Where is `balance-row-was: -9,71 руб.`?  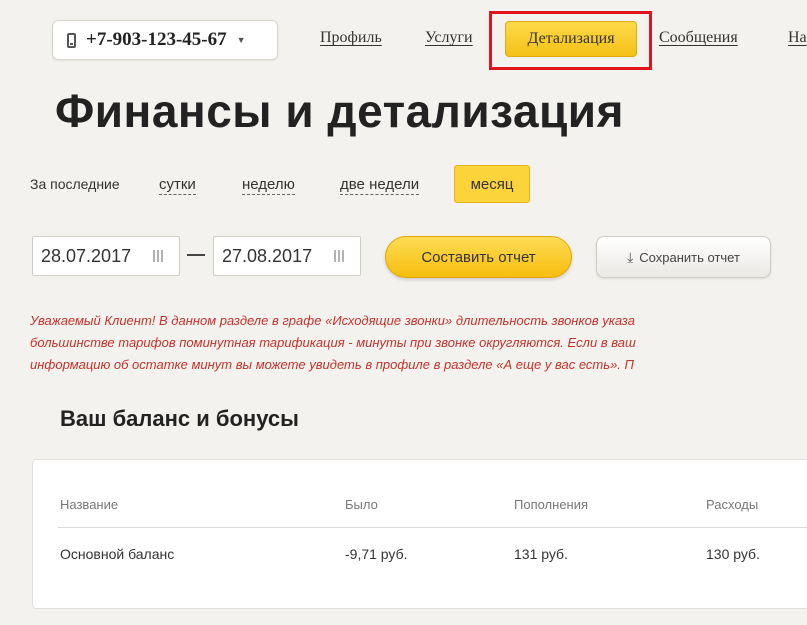
balance-row-was: -9,71 руб. is located at coordinates (376, 554).